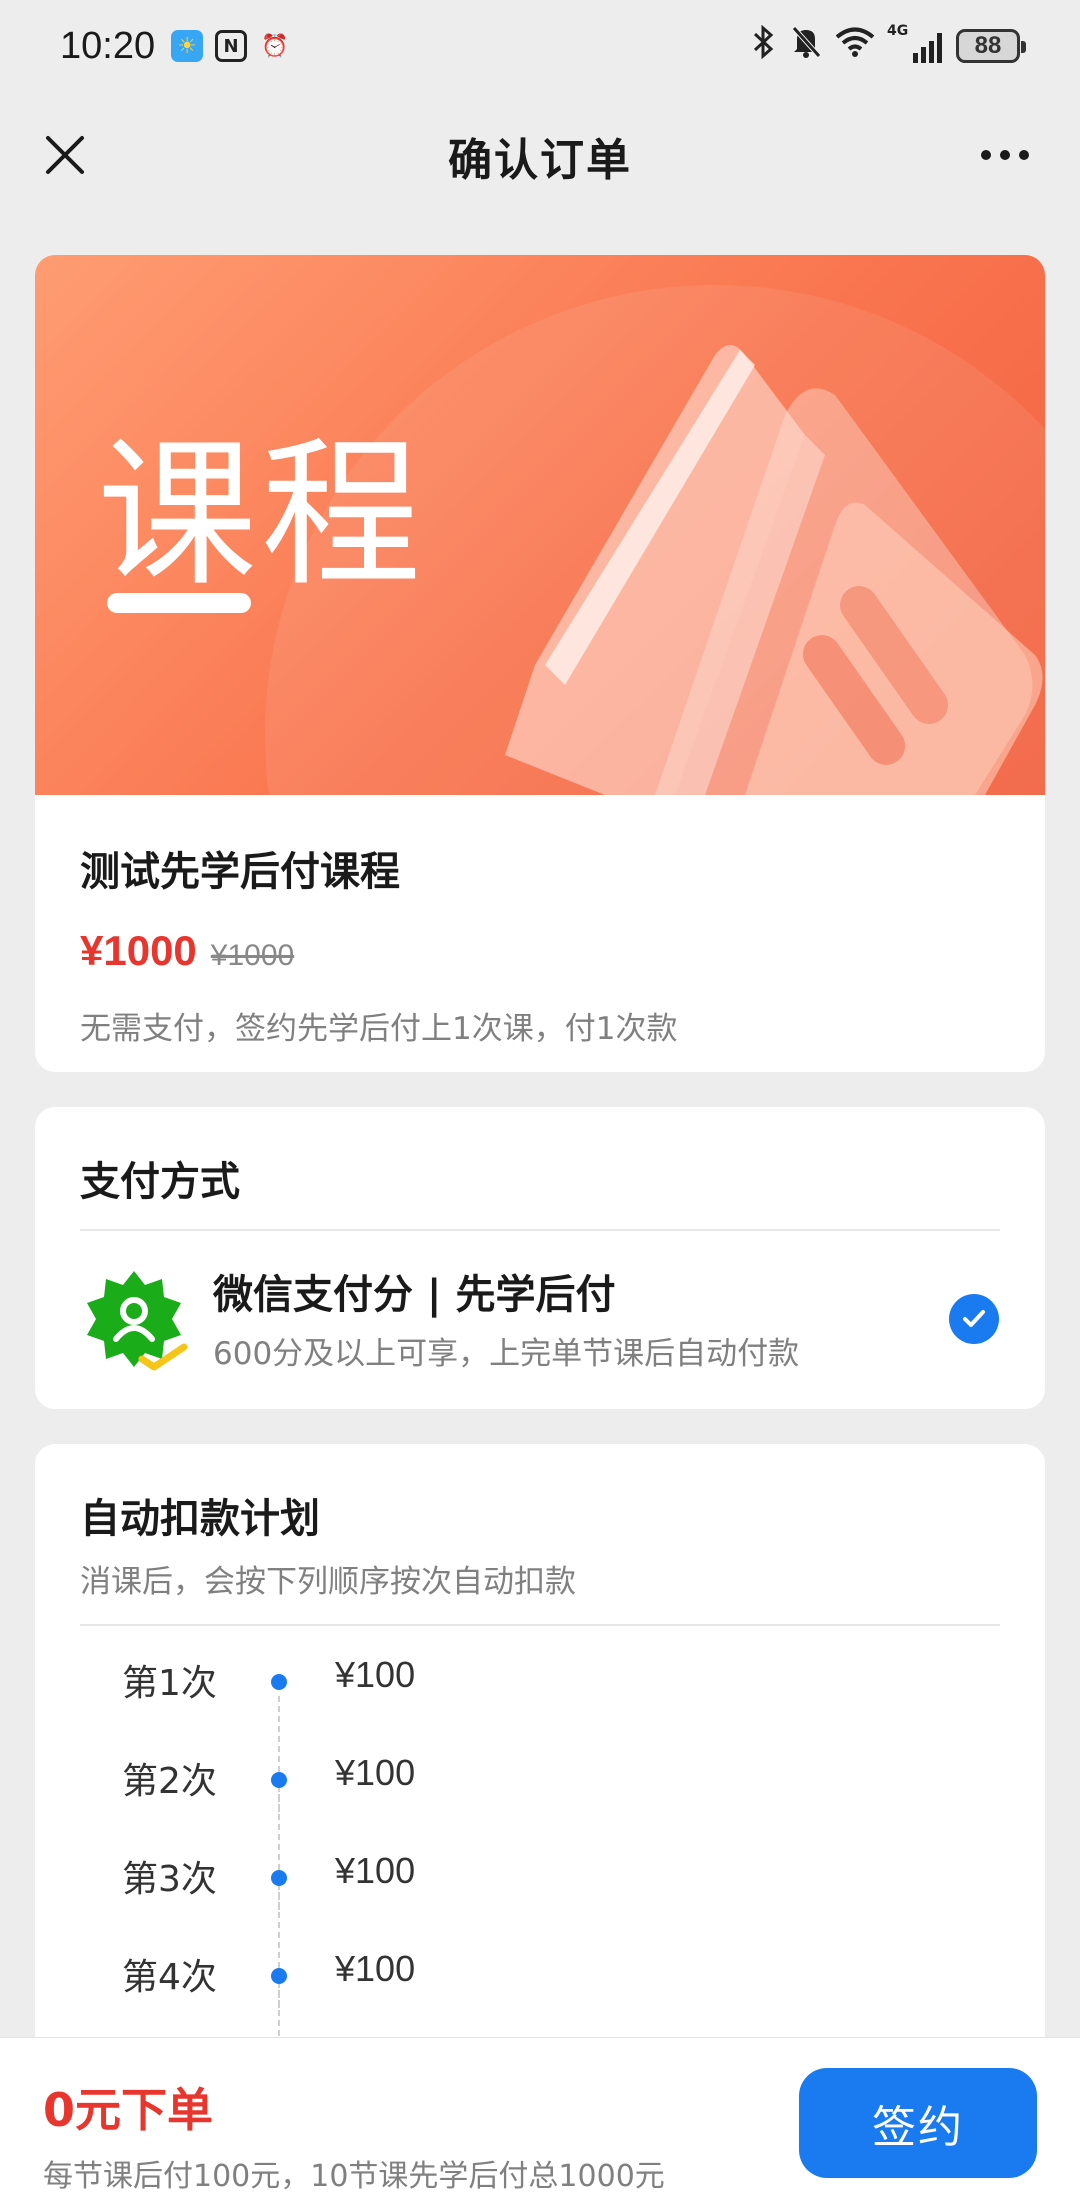  I want to click on bluetooth-icon, so click(764, 45).